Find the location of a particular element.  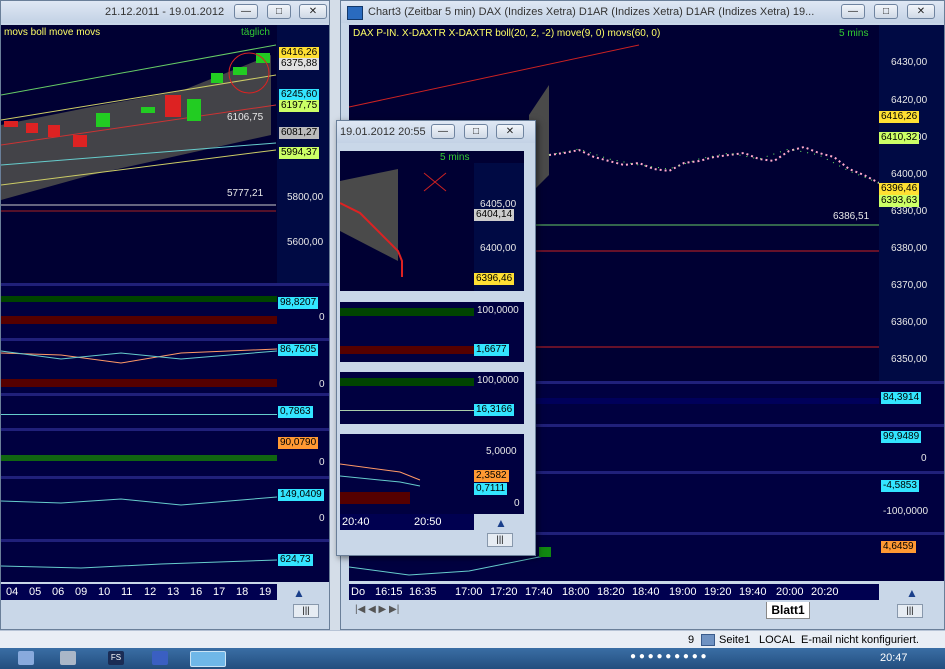

main-x-label: 19:20 is located at coordinates (718, 592).